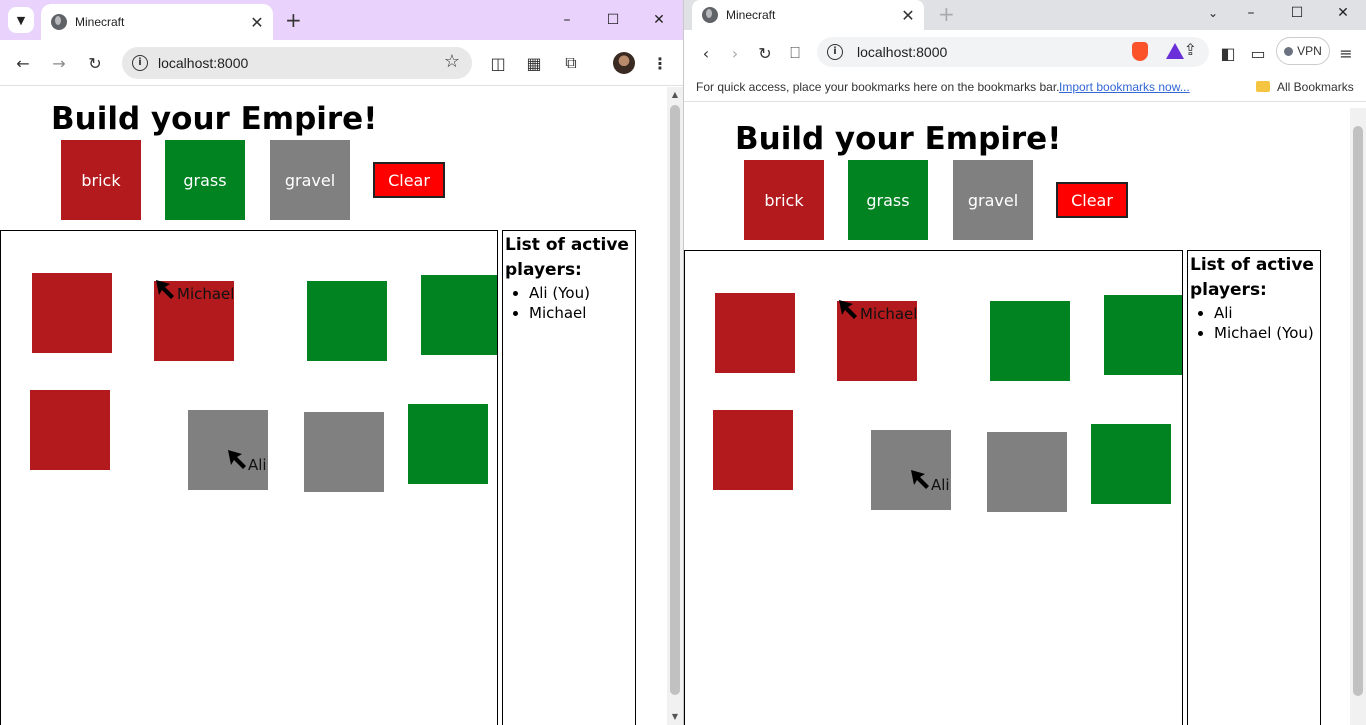 Image resolution: width=1366 pixels, height=725 pixels. What do you see at coordinates (452, 61) in the screenshot?
I see `bookmark-star-icon: ☆` at bounding box center [452, 61].